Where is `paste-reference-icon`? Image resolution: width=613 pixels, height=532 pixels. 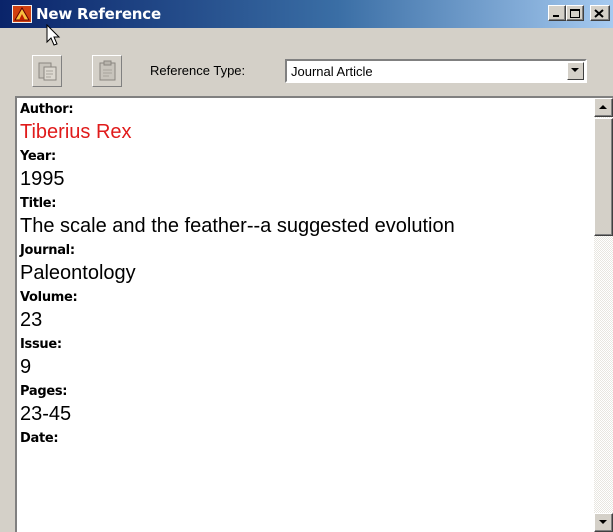
paste-reference-icon is located at coordinates (107, 70).